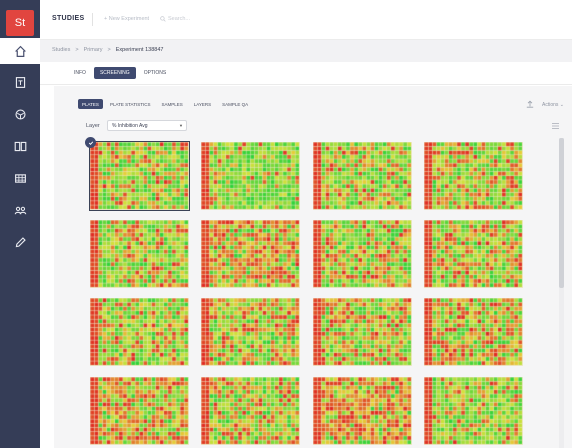  Describe the element at coordinates (90, 104) in the screenshot. I see `subtab-plates: PLATES` at that location.